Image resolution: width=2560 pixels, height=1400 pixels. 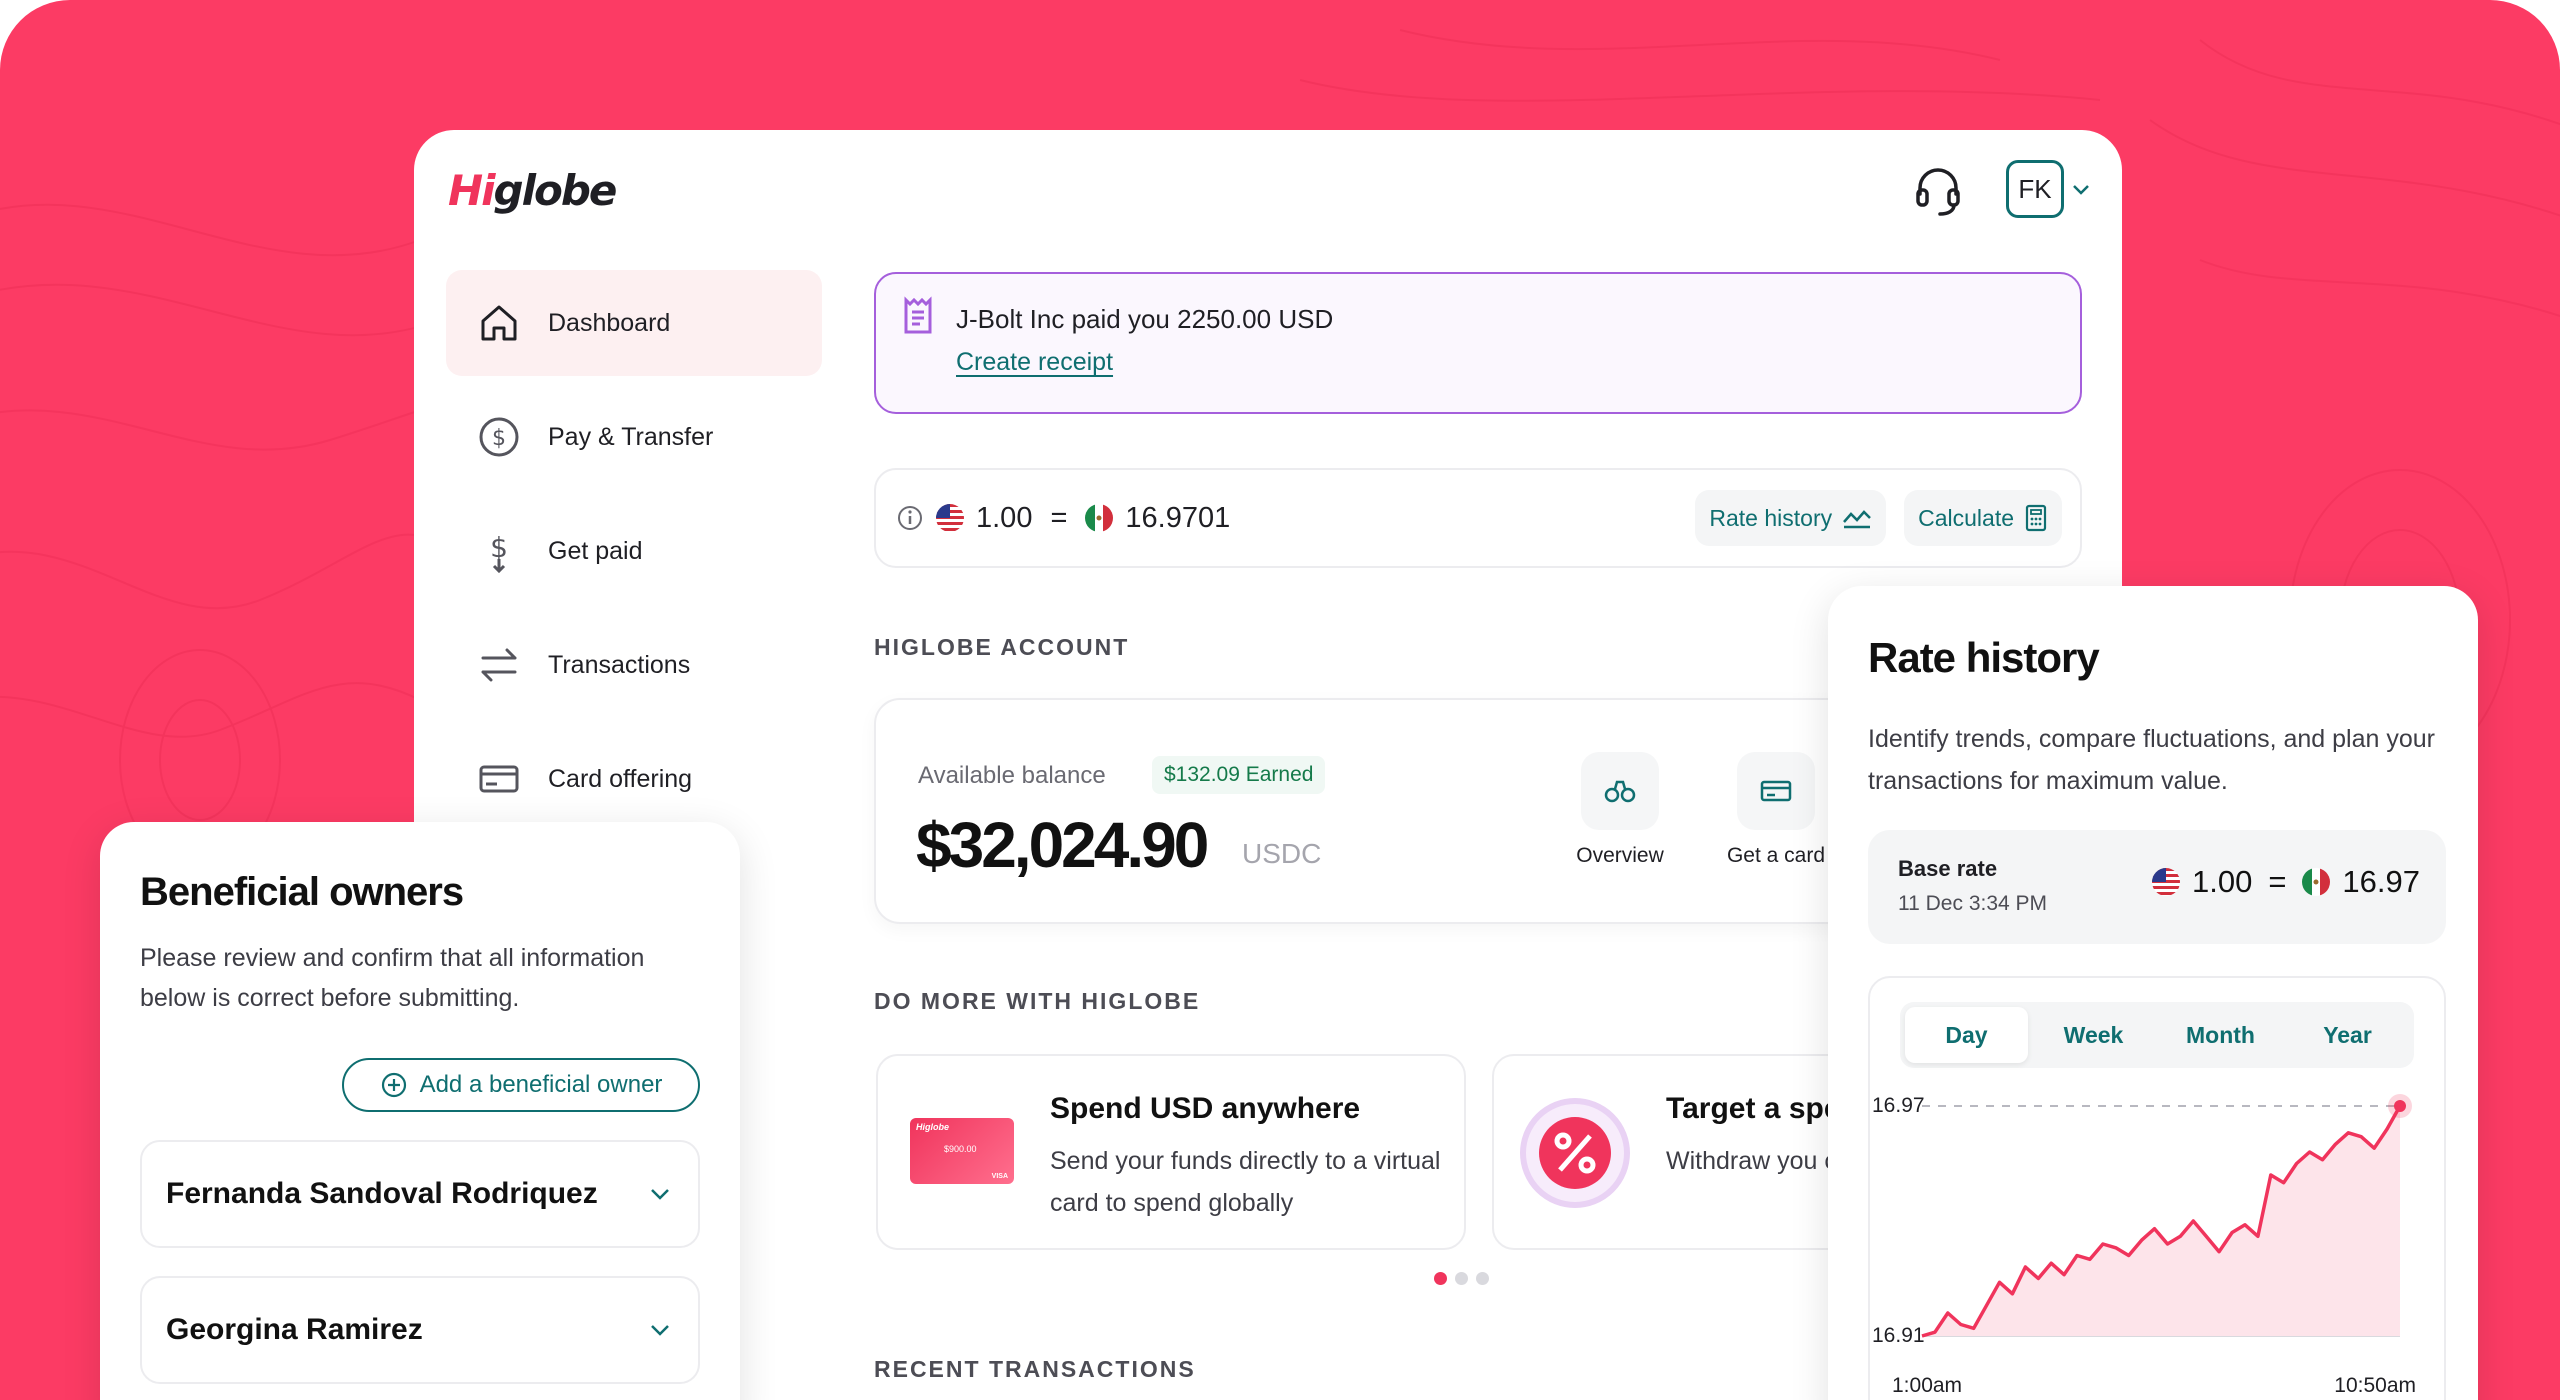 I want to click on owner-name: Fernanda Sandoval Rodriquez, so click(x=382, y=1193).